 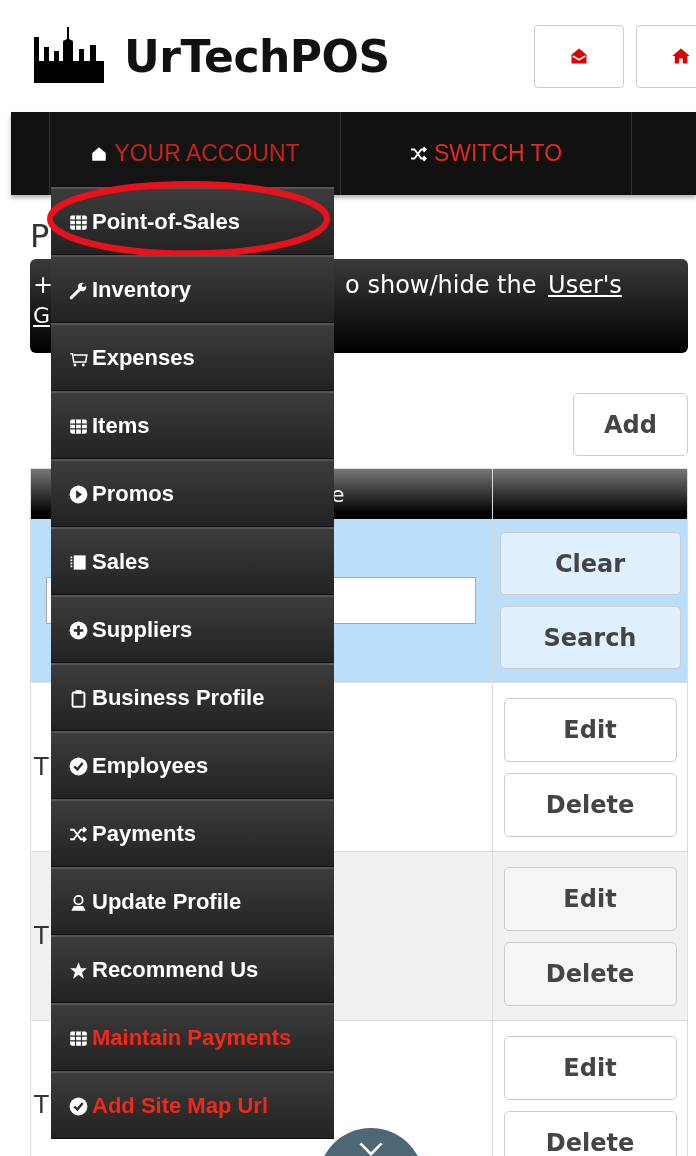 What do you see at coordinates (192, 697) in the screenshot?
I see `menu-item: Business Profile` at bounding box center [192, 697].